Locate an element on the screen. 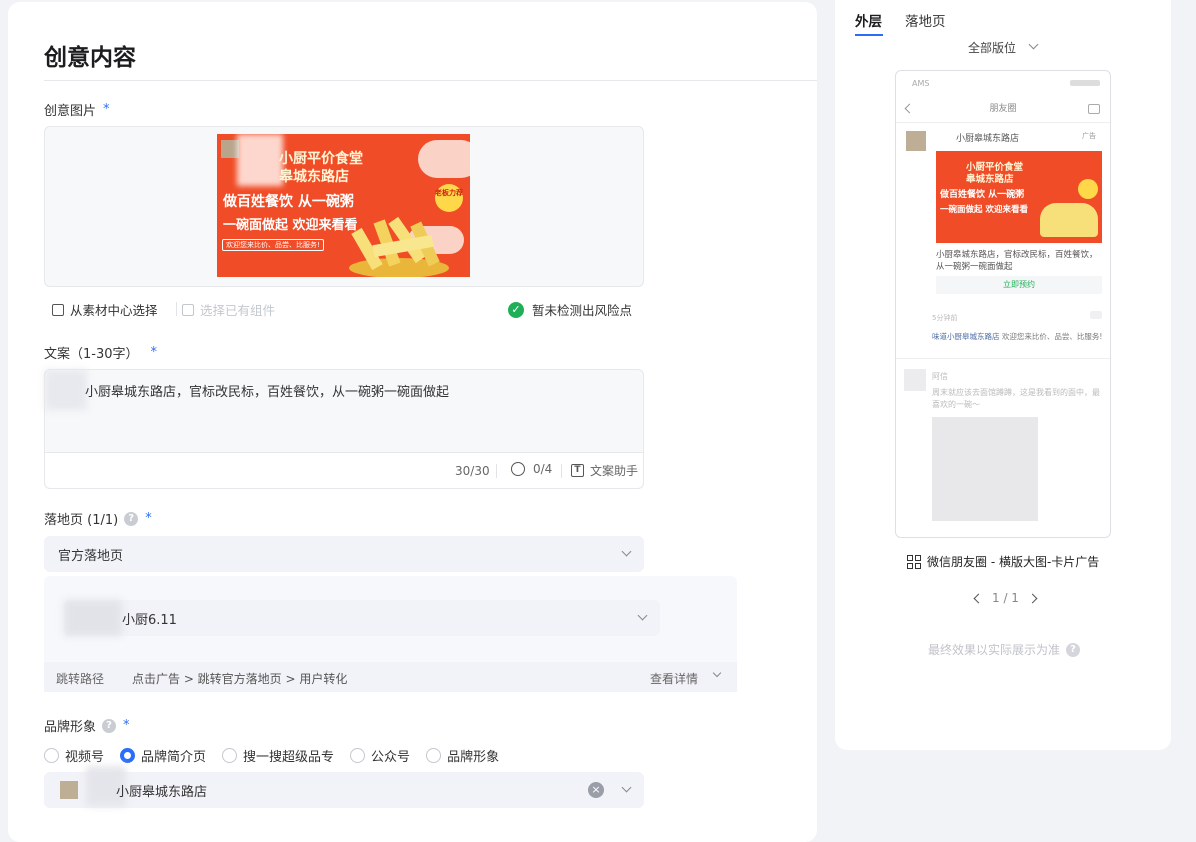 Image resolution: width=1196 pixels, height=842 pixels. radio-brand-image: 品牌形象 is located at coordinates (462, 755).